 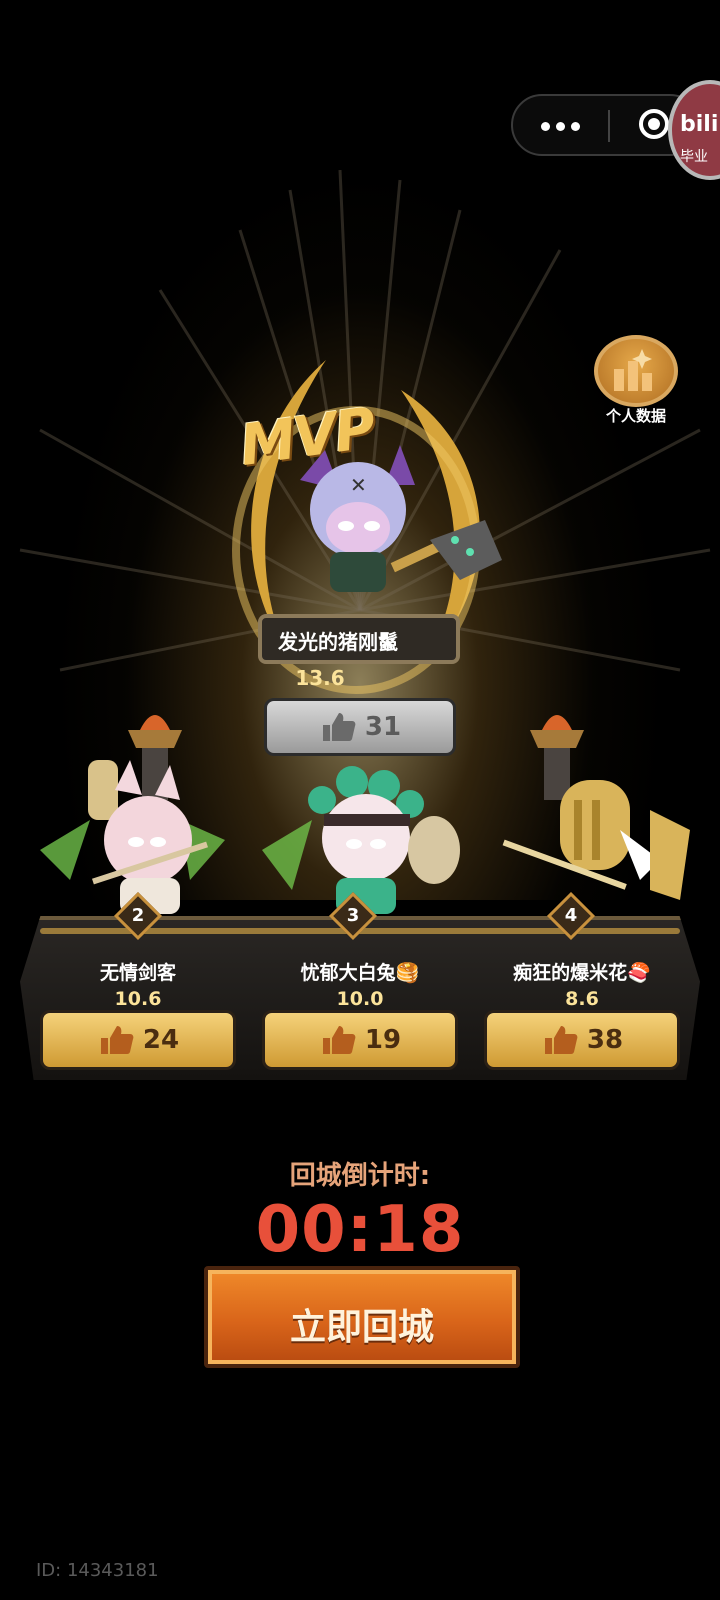 I want to click on mvp-character: ✕, so click(x=401, y=518).